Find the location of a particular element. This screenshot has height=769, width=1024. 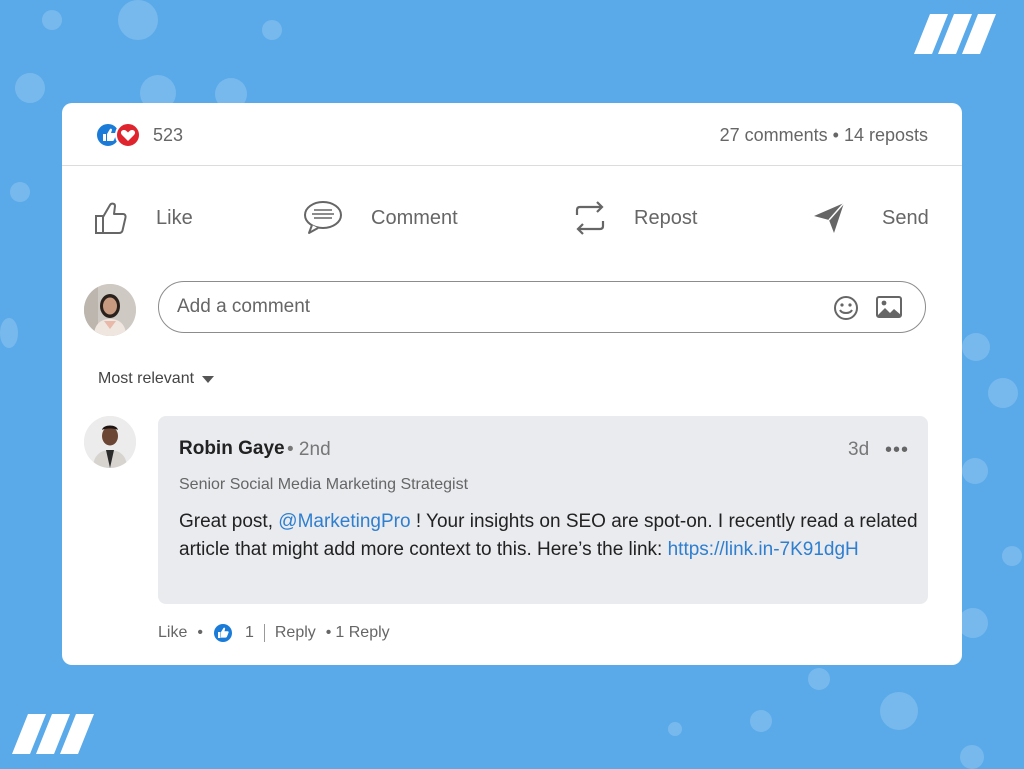

chevron-down-icon is located at coordinates (208, 379).